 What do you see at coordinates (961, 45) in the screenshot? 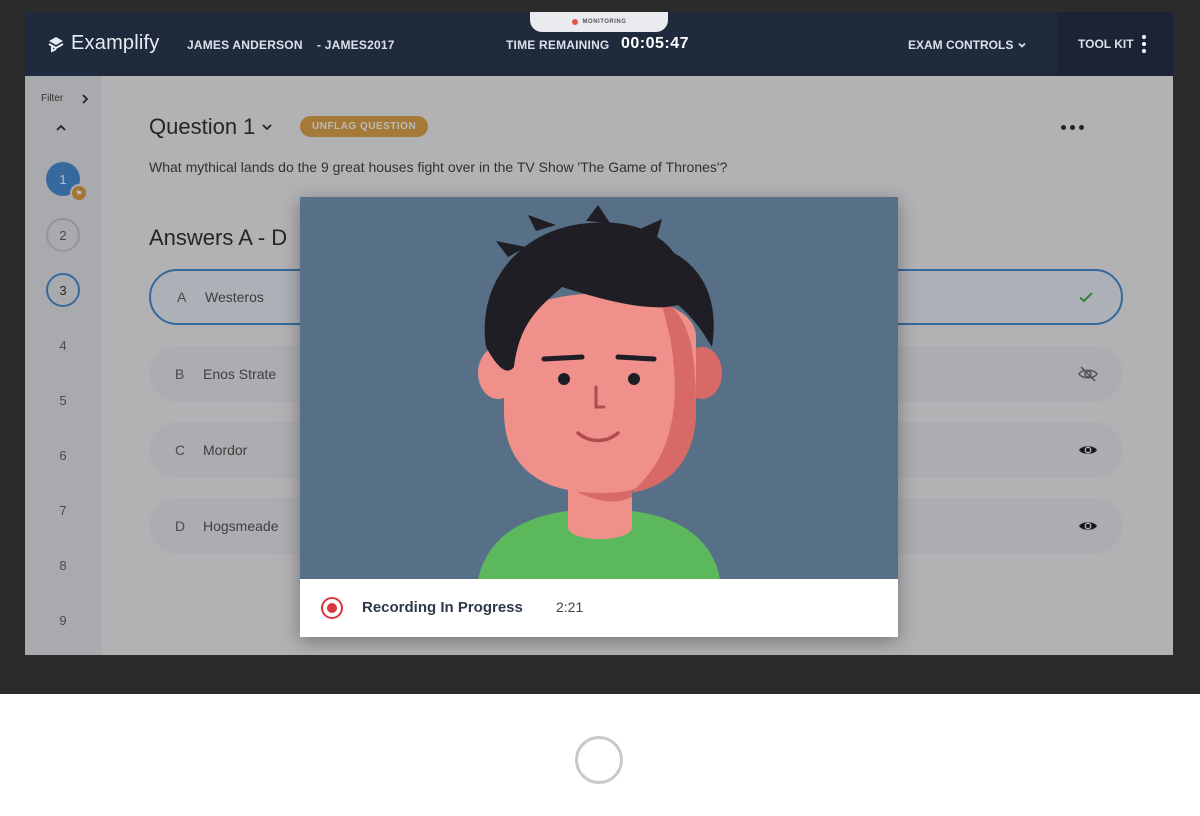
I see `exam-controls-label: EXAM CONTROLS` at bounding box center [961, 45].